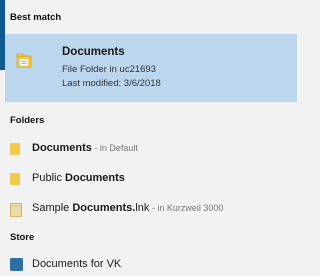  I want to click on folder-result-public-documents: Public Documents, so click(148, 179).